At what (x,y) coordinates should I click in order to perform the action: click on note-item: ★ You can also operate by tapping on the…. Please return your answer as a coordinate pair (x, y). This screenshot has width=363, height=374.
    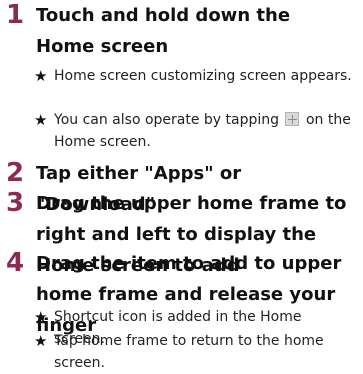
    Looking at the image, I should click on (196, 131).